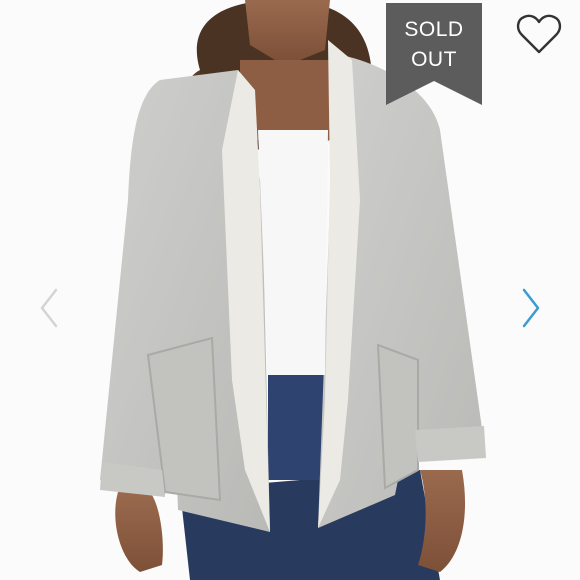  I want to click on sold-out-label: SOLD OUT, so click(434, 45).